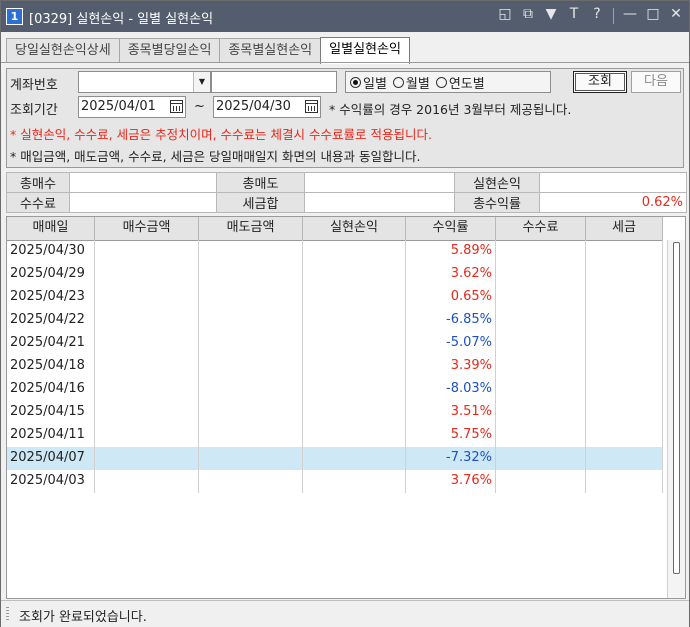  What do you see at coordinates (335, 435) in the screenshot?
I see `table-row: 2025/04/11 5.75%` at bounding box center [335, 435].